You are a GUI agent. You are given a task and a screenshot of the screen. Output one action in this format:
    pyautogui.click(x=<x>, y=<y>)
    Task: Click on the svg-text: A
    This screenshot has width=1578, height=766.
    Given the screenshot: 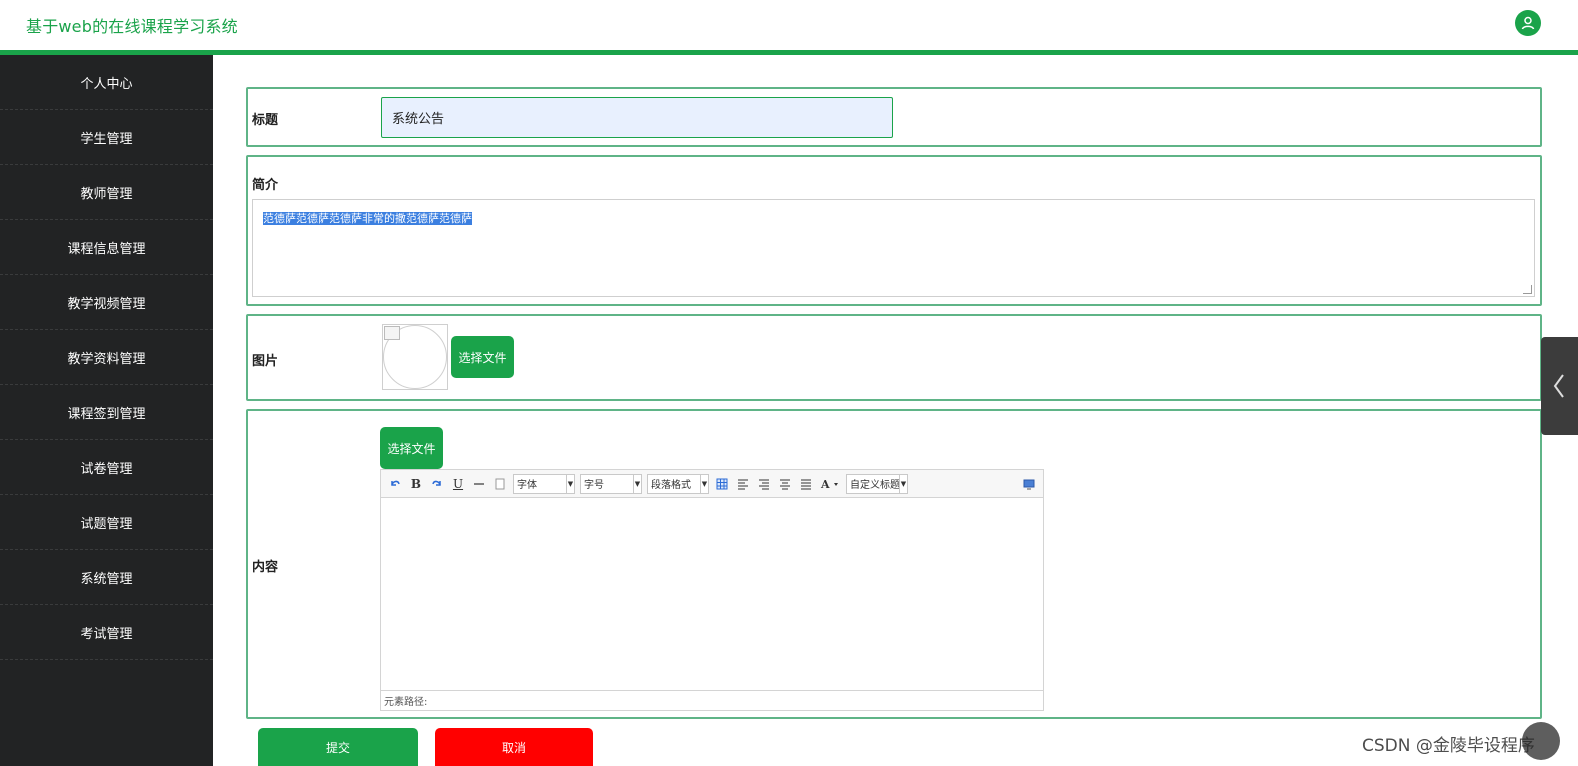 What is the action you would take?
    pyautogui.click(x=825, y=484)
    